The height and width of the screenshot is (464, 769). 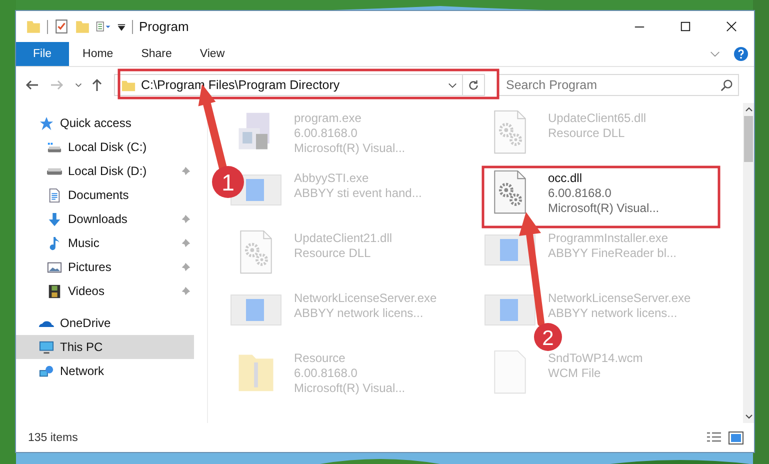 What do you see at coordinates (748, 109) in the screenshot?
I see `scroll-up-icon` at bounding box center [748, 109].